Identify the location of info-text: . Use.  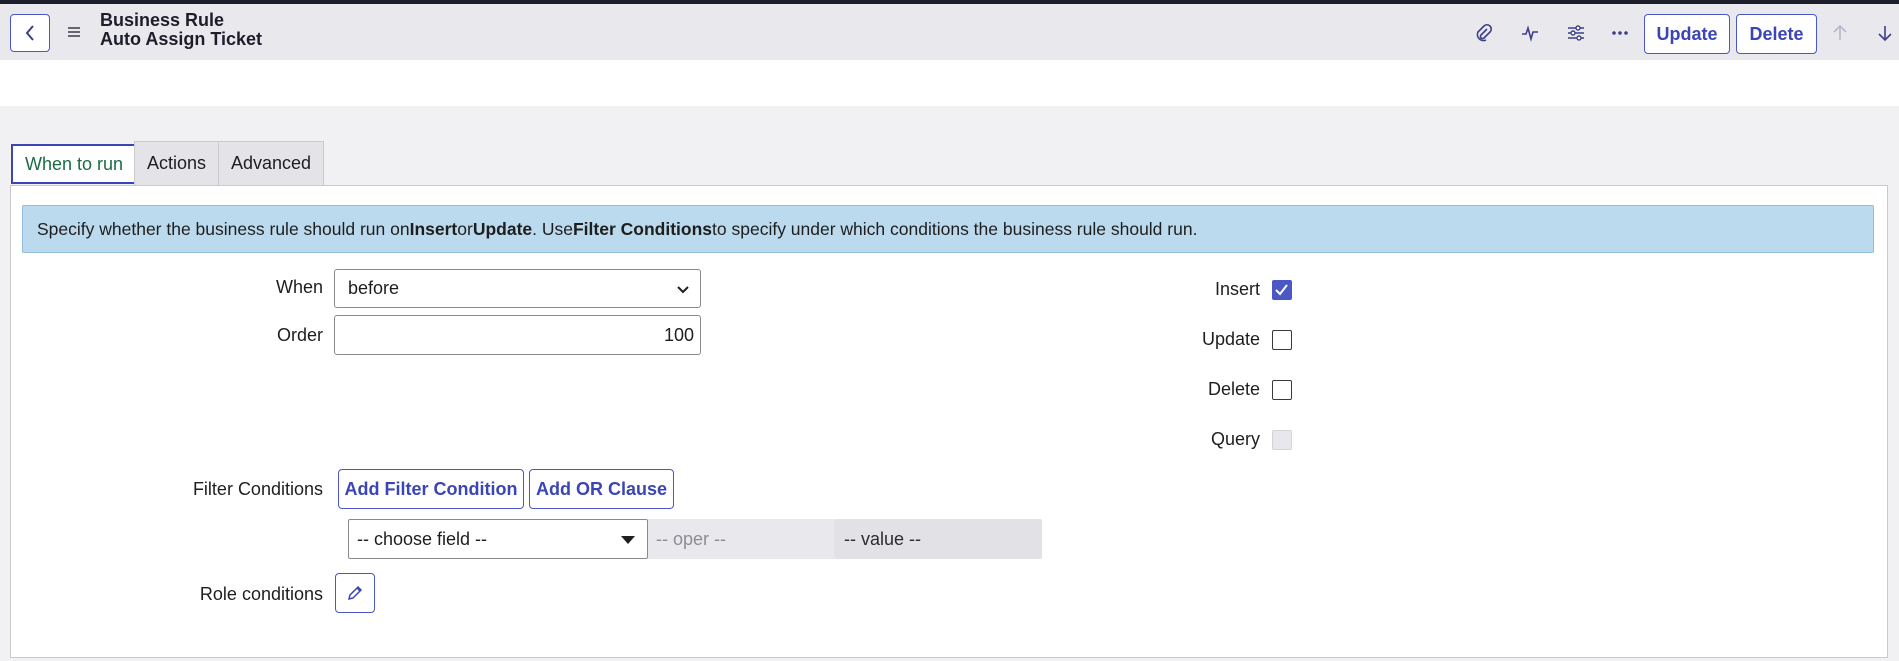
(552, 228).